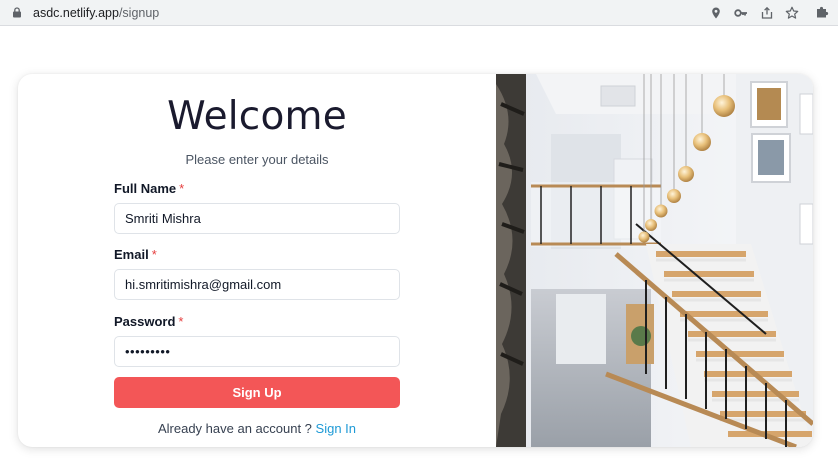 The image size is (838, 462). I want to click on full-name-field: Smriti Mishra, so click(257, 218).